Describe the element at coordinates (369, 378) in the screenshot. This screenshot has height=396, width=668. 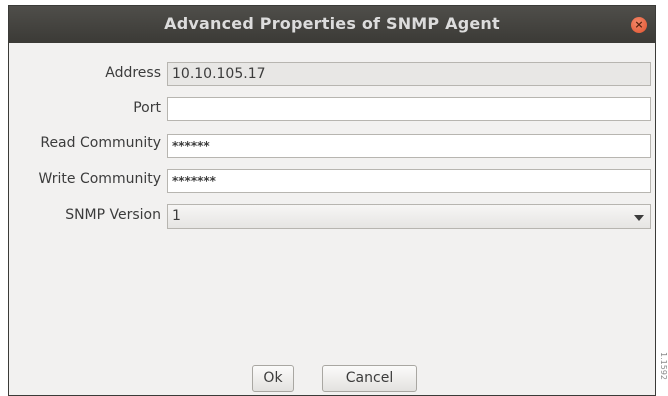
I see `cancel-button: Cancel` at that location.